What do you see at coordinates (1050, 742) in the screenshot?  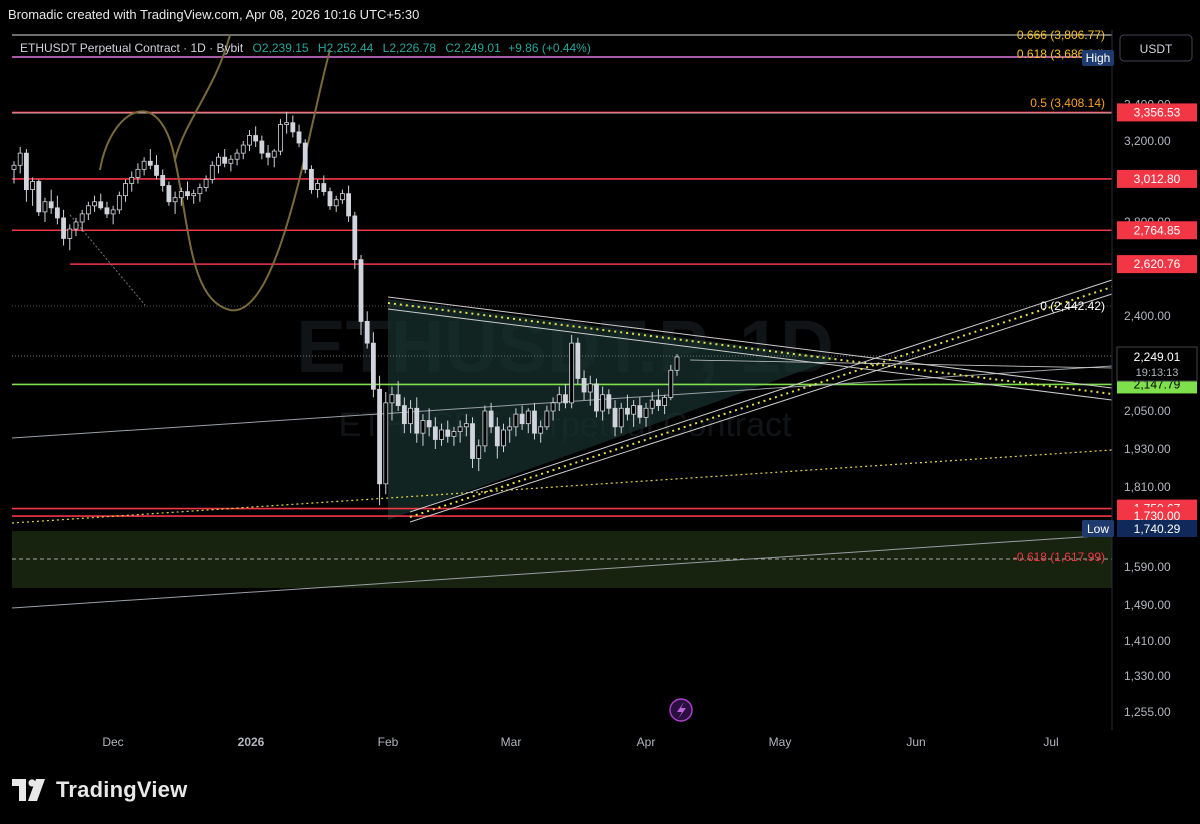 I see `x-tick-label: Jul` at bounding box center [1050, 742].